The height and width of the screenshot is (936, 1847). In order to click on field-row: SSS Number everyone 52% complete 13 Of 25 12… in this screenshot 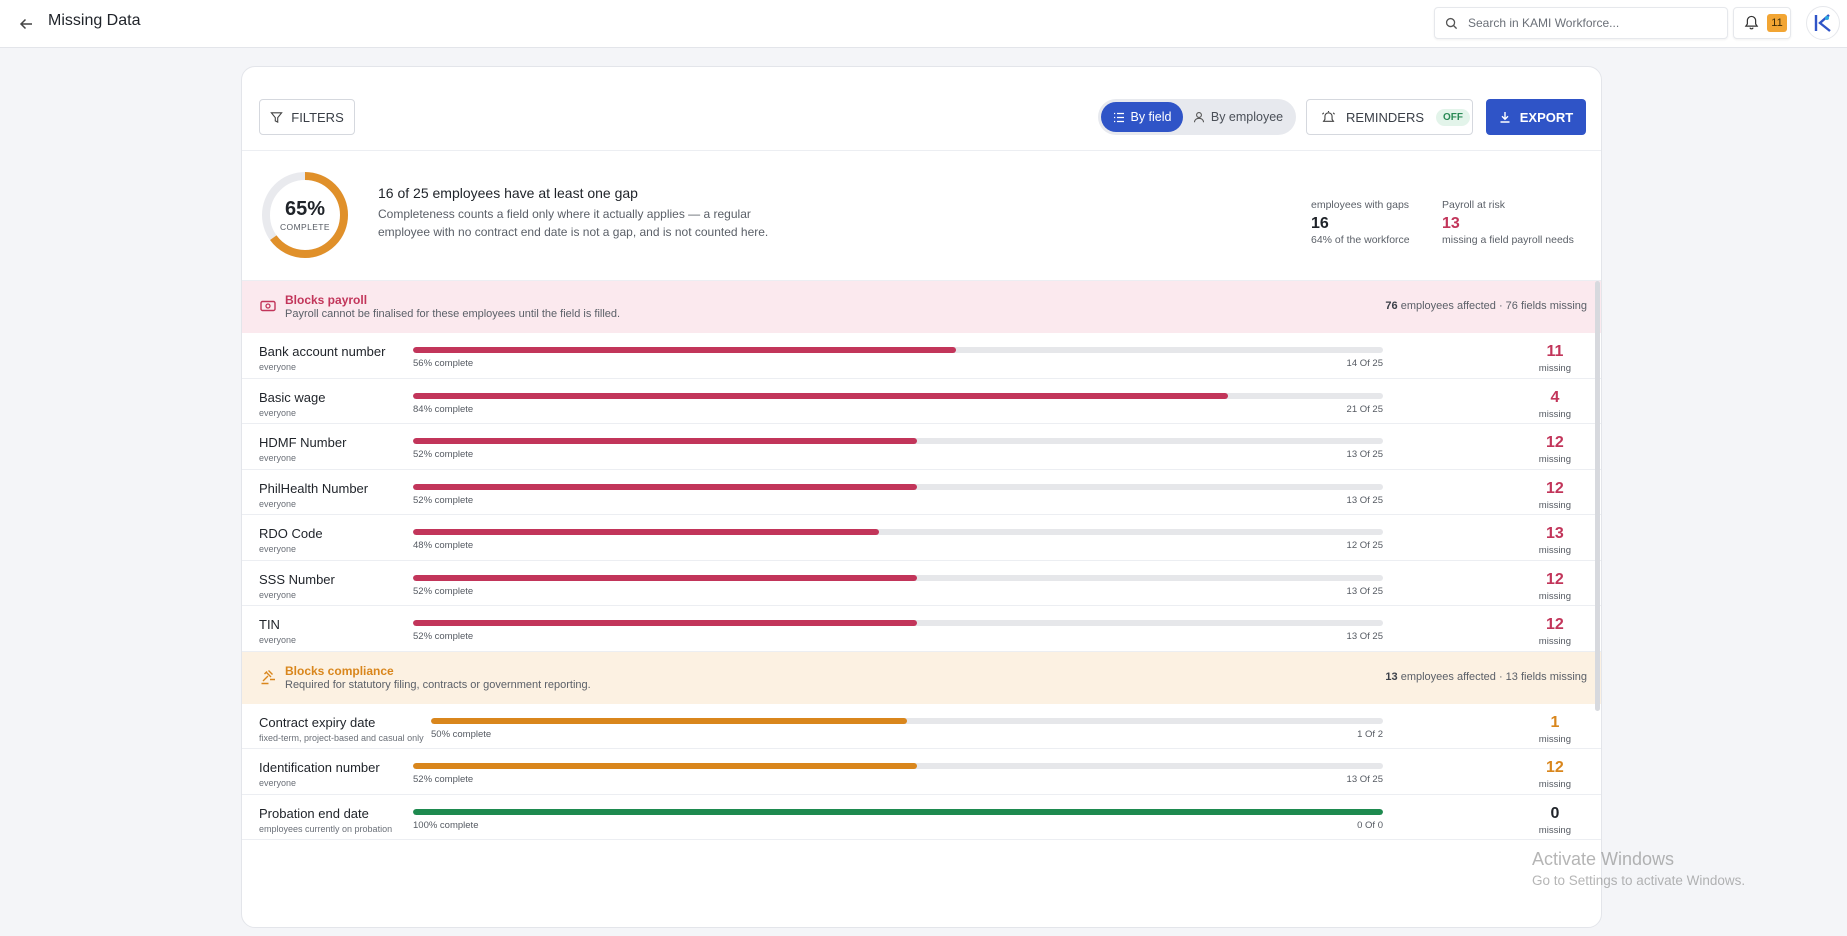, I will do `click(921, 583)`.